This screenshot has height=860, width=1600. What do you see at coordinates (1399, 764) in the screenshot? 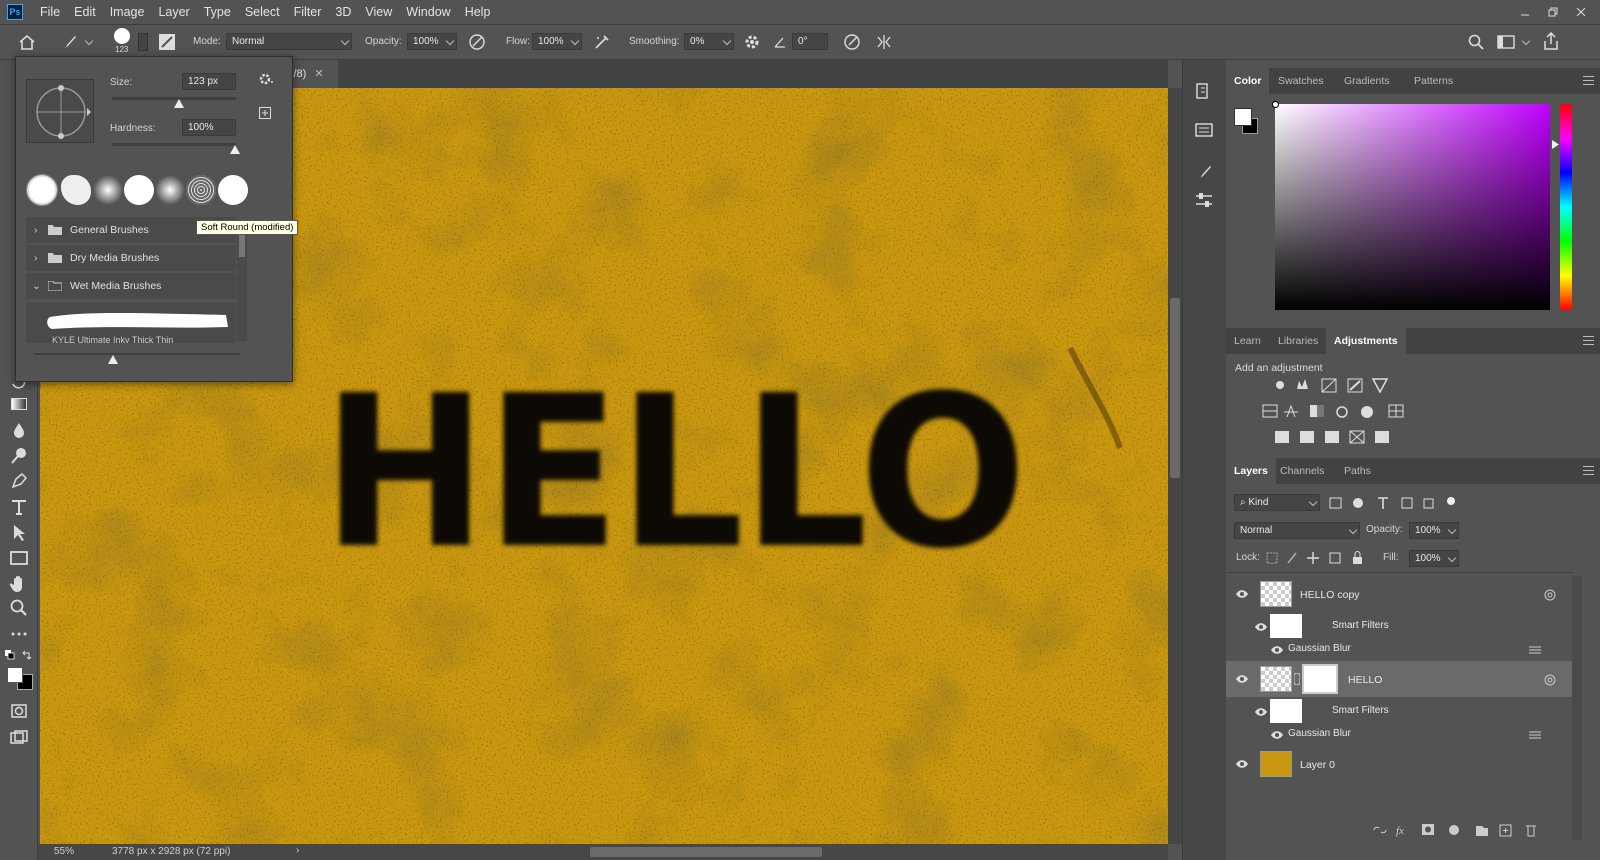
I see `layer-row-layer-0: Layer 0` at bounding box center [1399, 764].